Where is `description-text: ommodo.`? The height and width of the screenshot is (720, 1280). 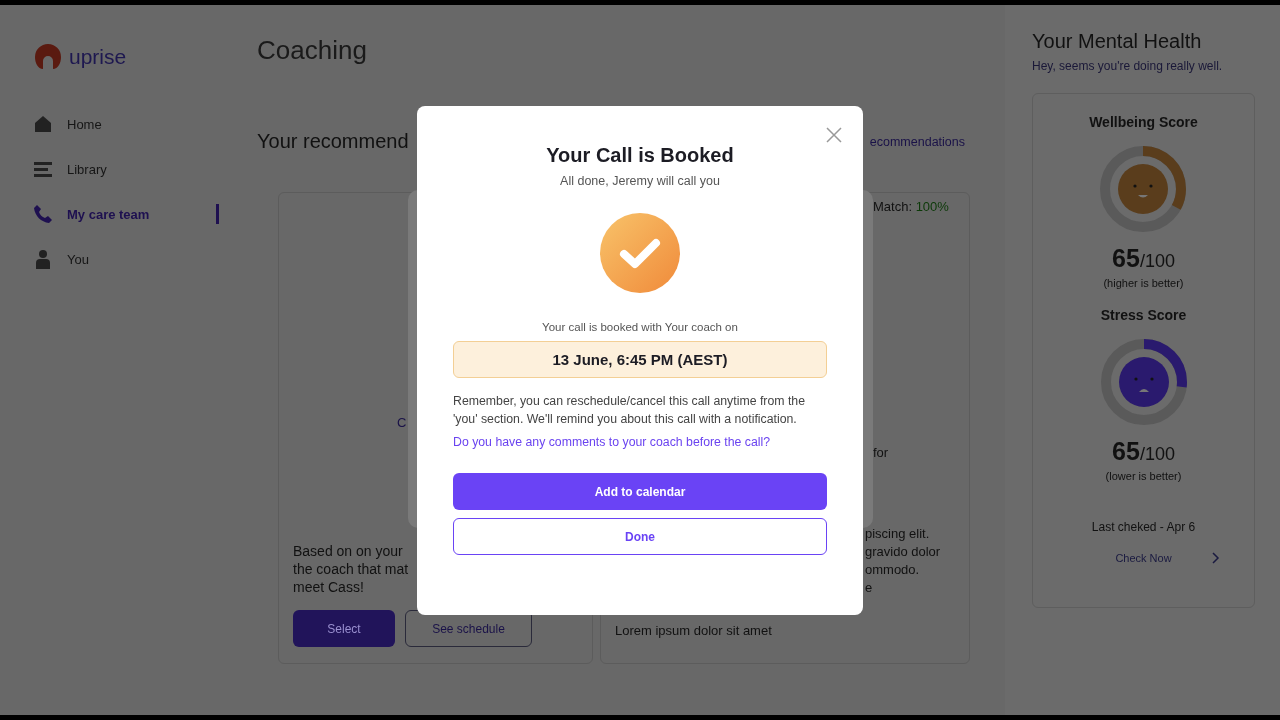
description-text: ommodo. is located at coordinates (892, 570).